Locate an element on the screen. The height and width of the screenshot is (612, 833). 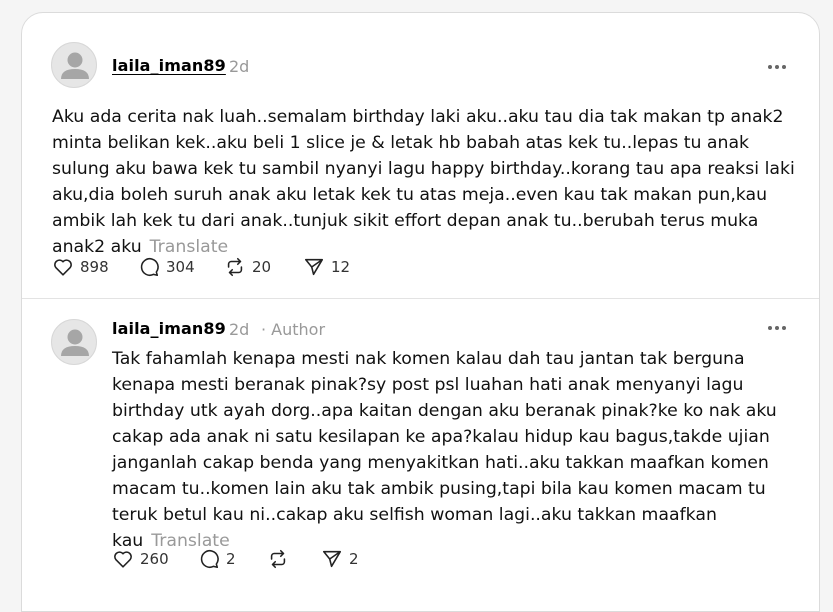
share-count: 2 is located at coordinates (354, 559).